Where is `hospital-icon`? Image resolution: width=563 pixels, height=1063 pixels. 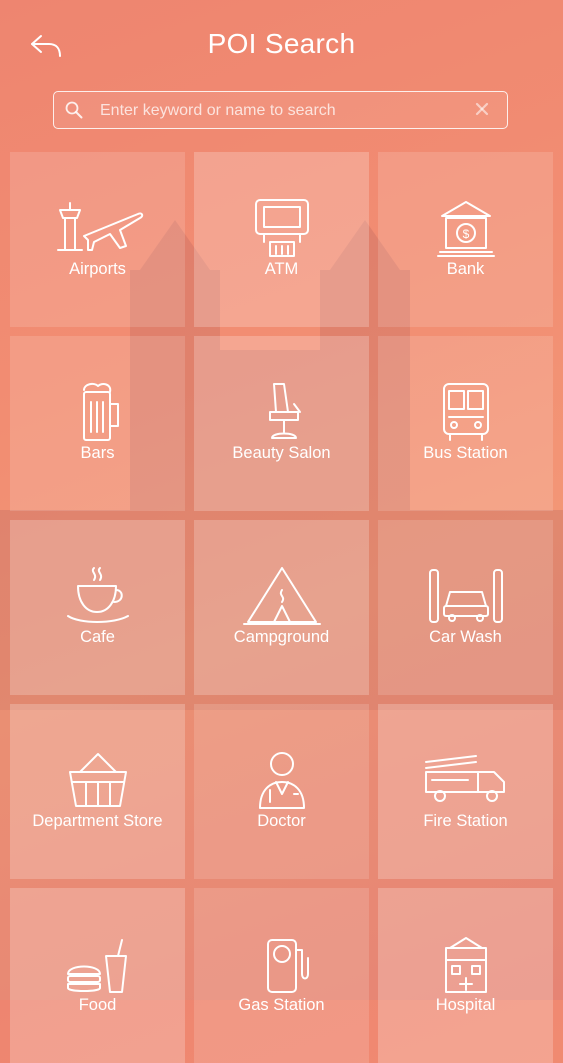 hospital-icon is located at coordinates (465, 965).